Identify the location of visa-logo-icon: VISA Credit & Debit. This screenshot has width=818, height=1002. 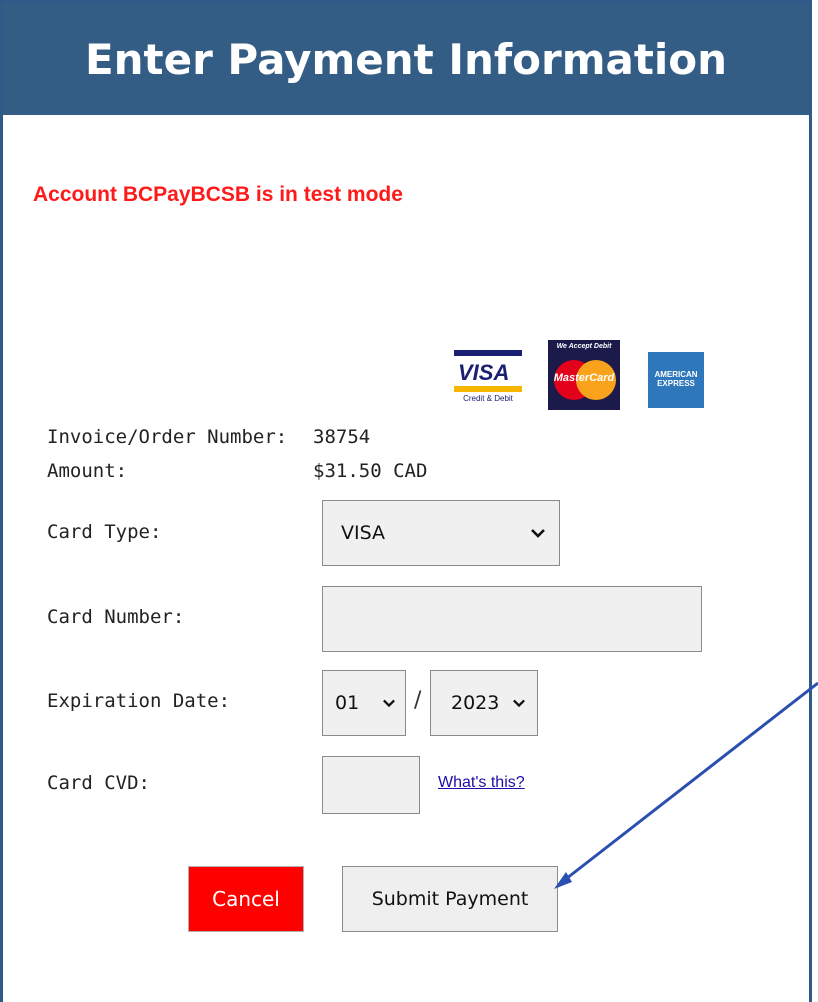
(488, 379).